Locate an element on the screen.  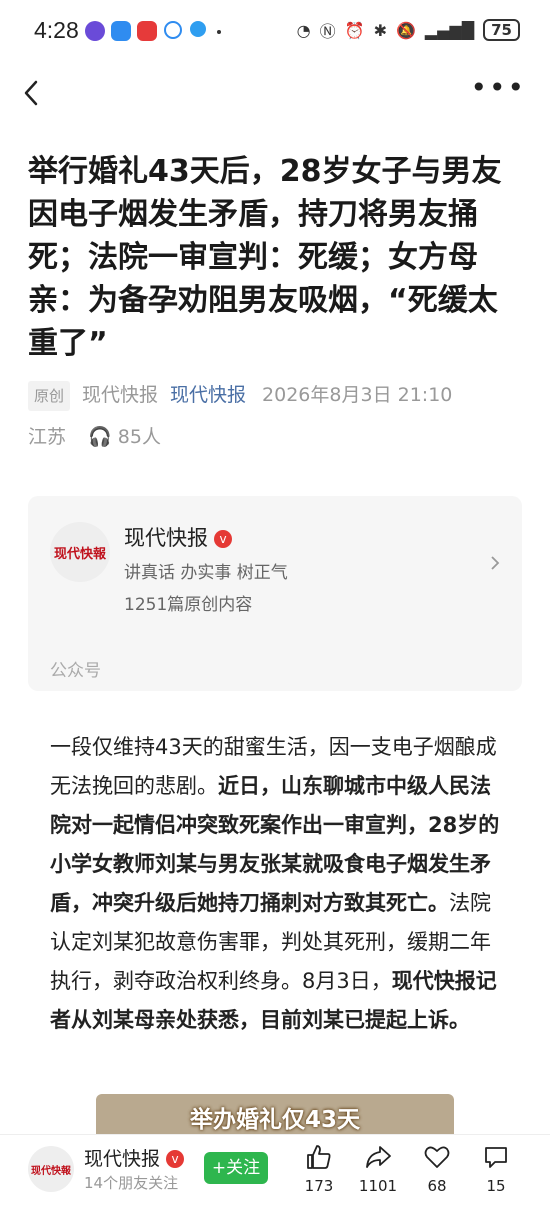
account-slogan: 讲真话 办实事 树正气 is located at coordinates (206, 573).